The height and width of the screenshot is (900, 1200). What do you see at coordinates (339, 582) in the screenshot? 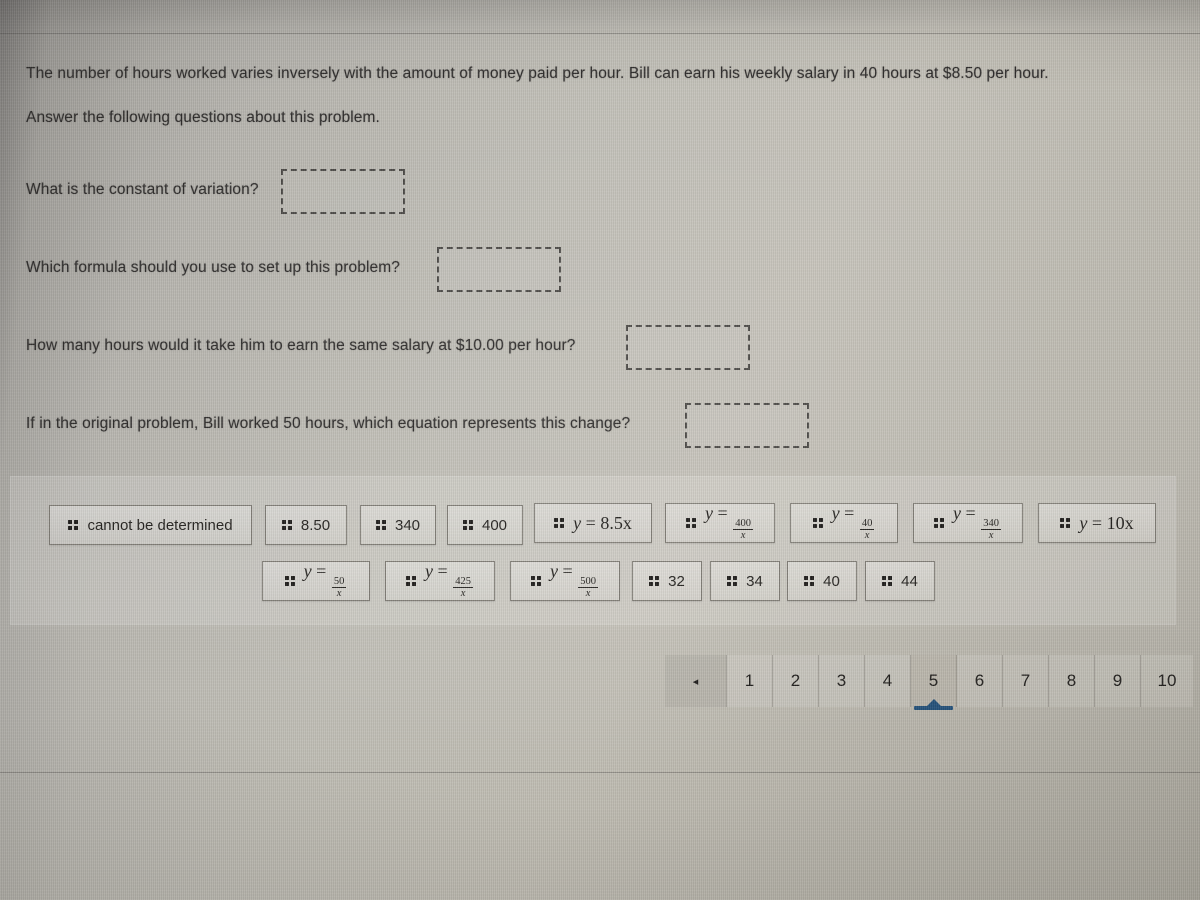
I see `fraction-numerator: 50` at bounding box center [339, 582].